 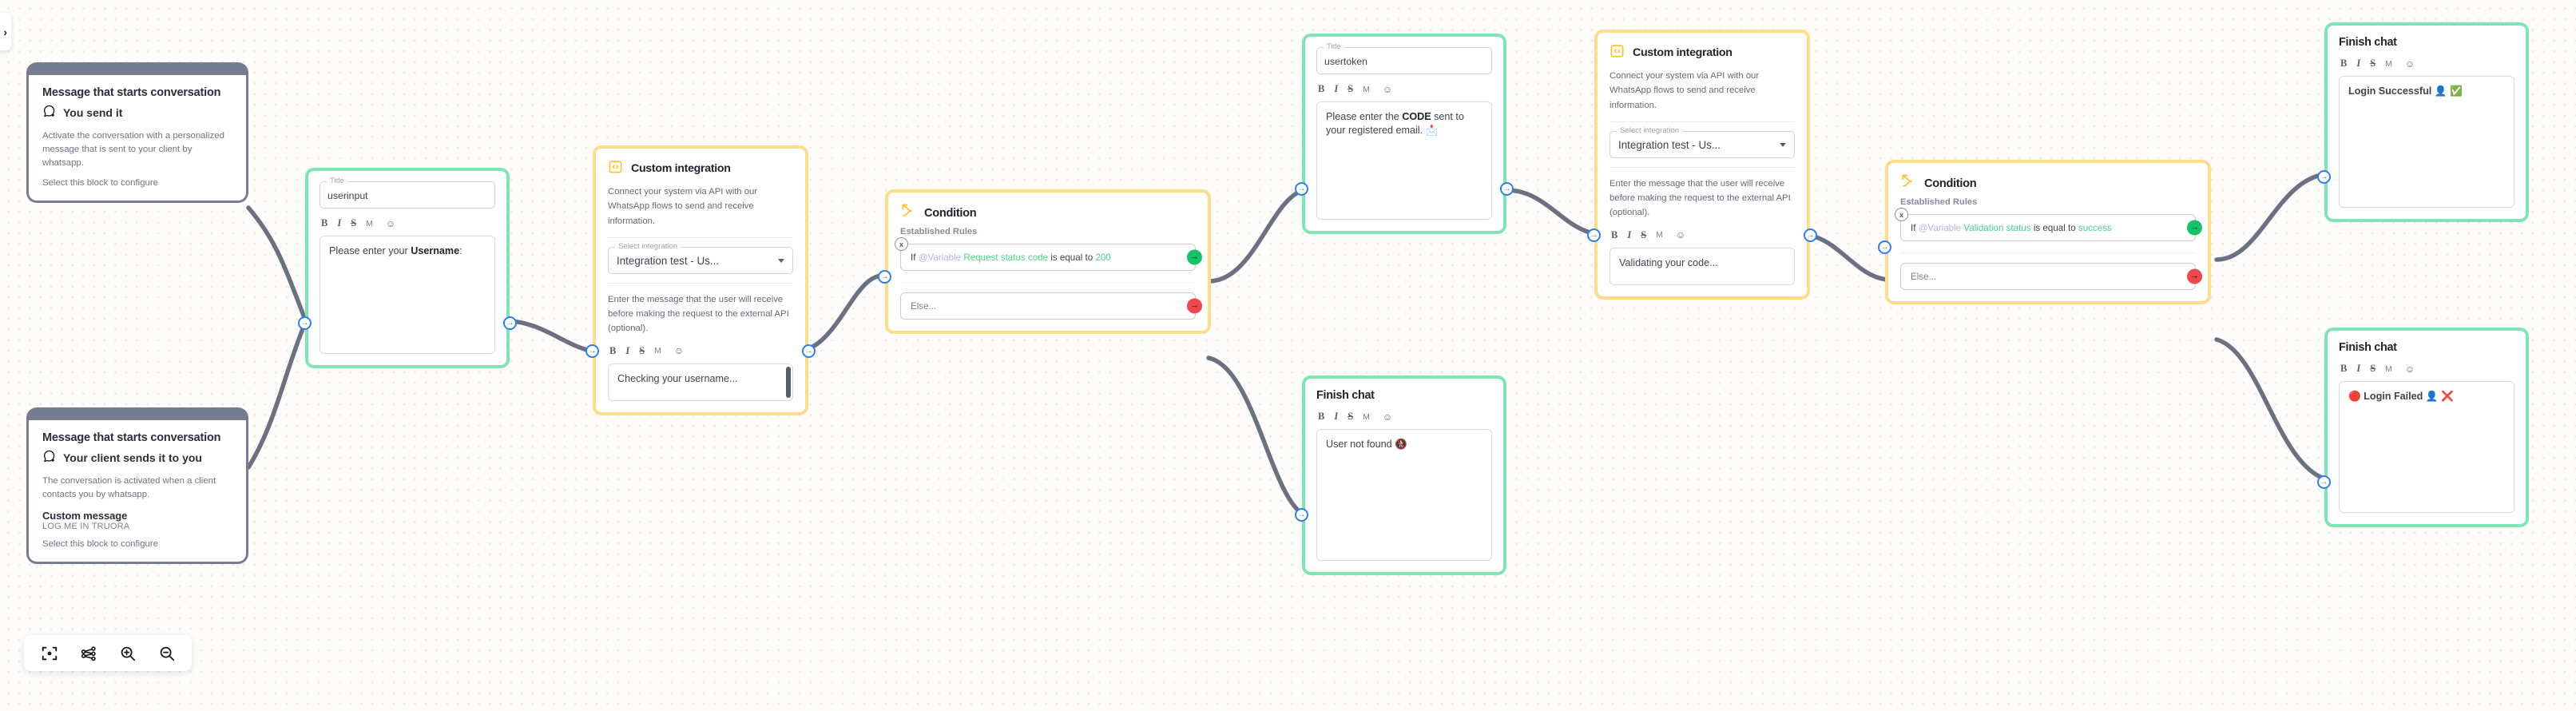 I want to click on handle-target-condition-2: →, so click(x=1885, y=247).